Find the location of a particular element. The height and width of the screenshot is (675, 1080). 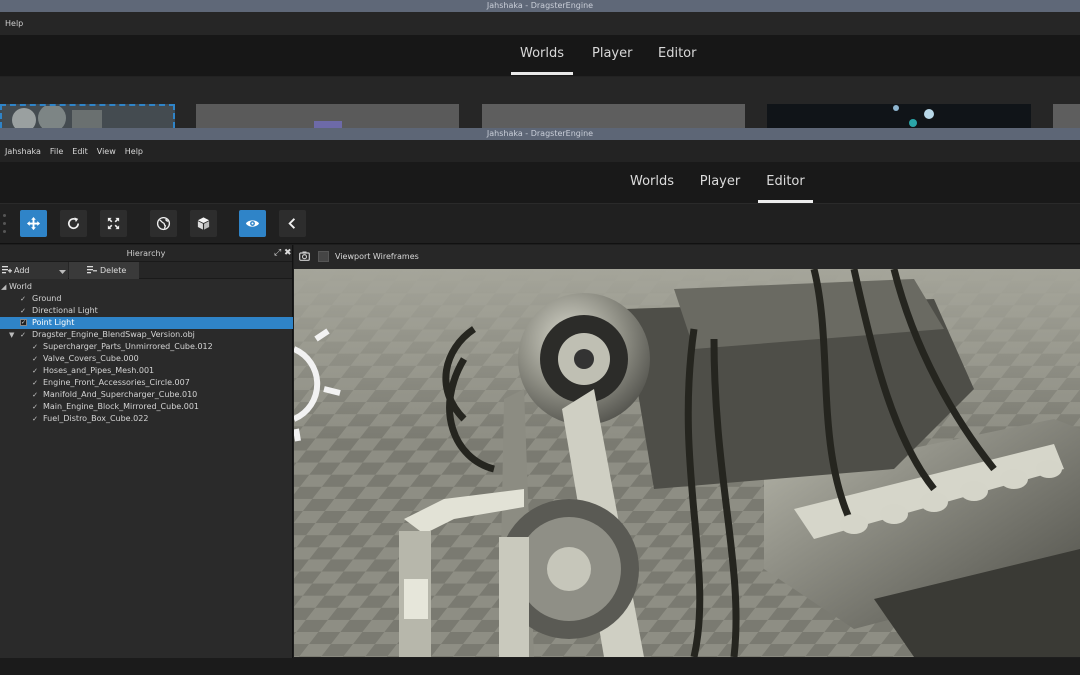

move-icon is located at coordinates (33, 223).